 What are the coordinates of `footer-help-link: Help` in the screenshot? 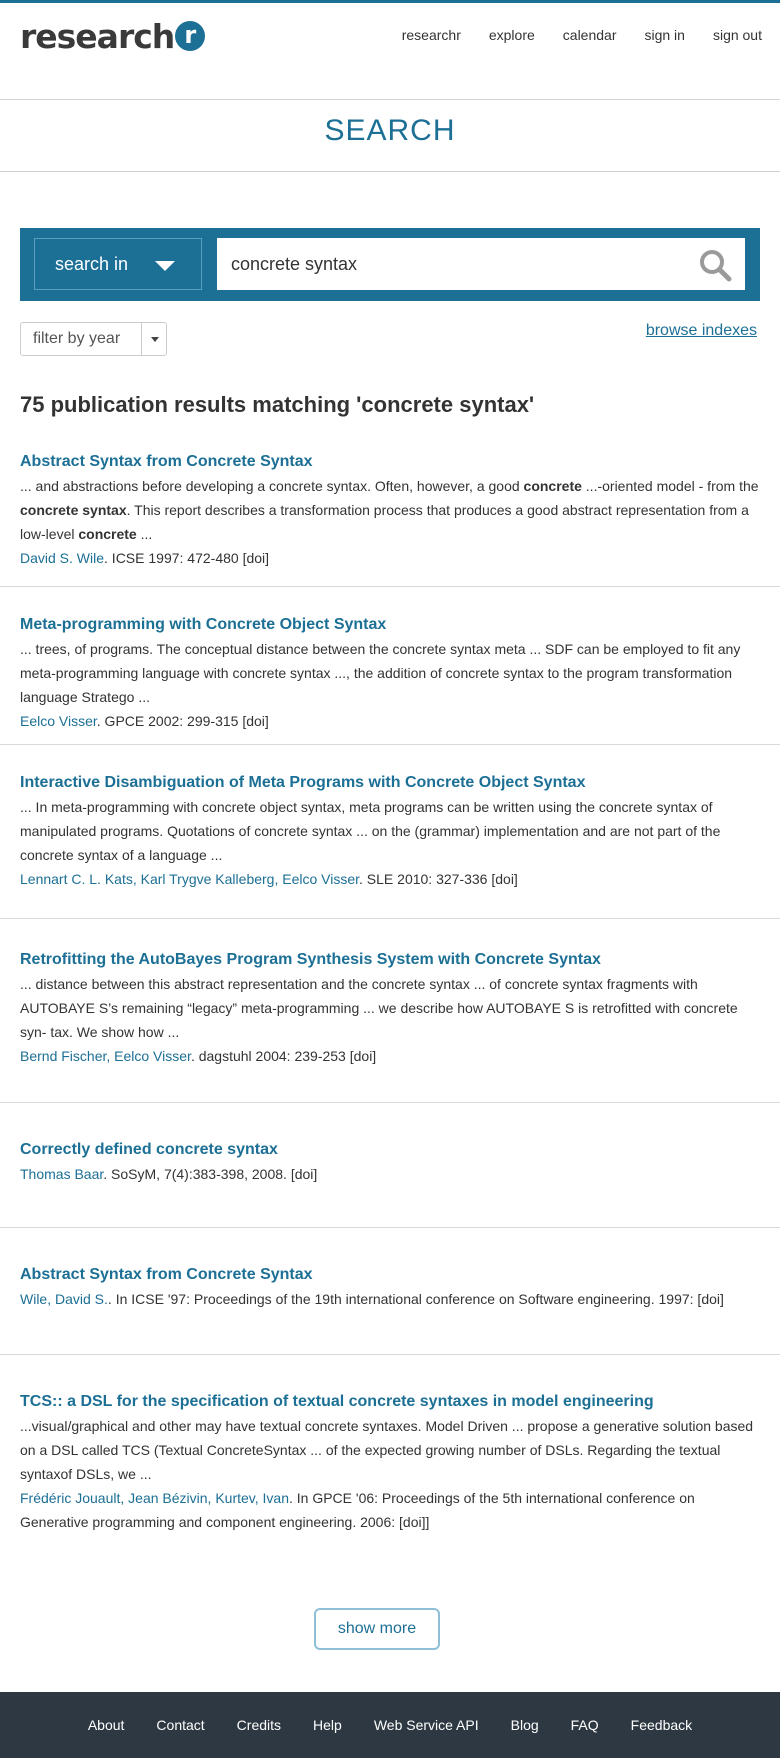 It's located at (327, 1725).